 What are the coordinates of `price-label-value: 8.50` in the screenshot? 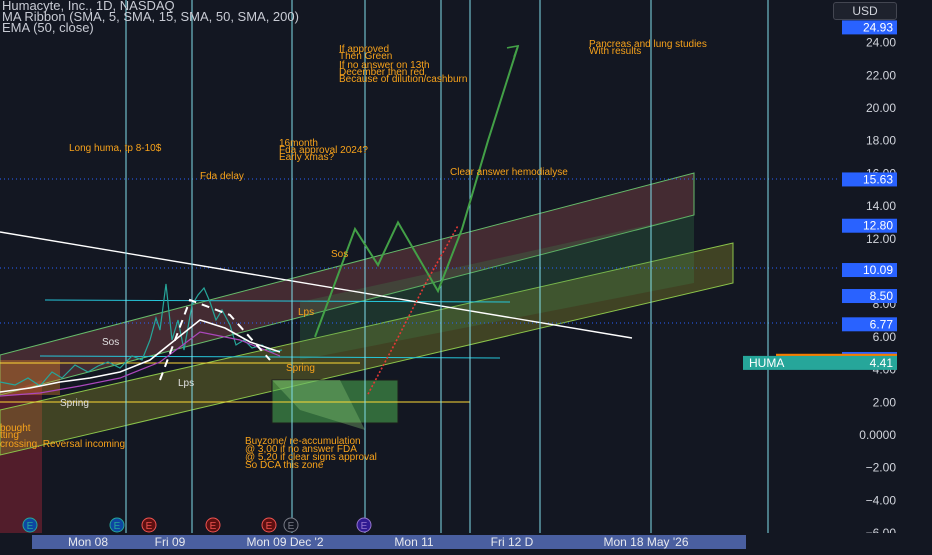 It's located at (882, 296).